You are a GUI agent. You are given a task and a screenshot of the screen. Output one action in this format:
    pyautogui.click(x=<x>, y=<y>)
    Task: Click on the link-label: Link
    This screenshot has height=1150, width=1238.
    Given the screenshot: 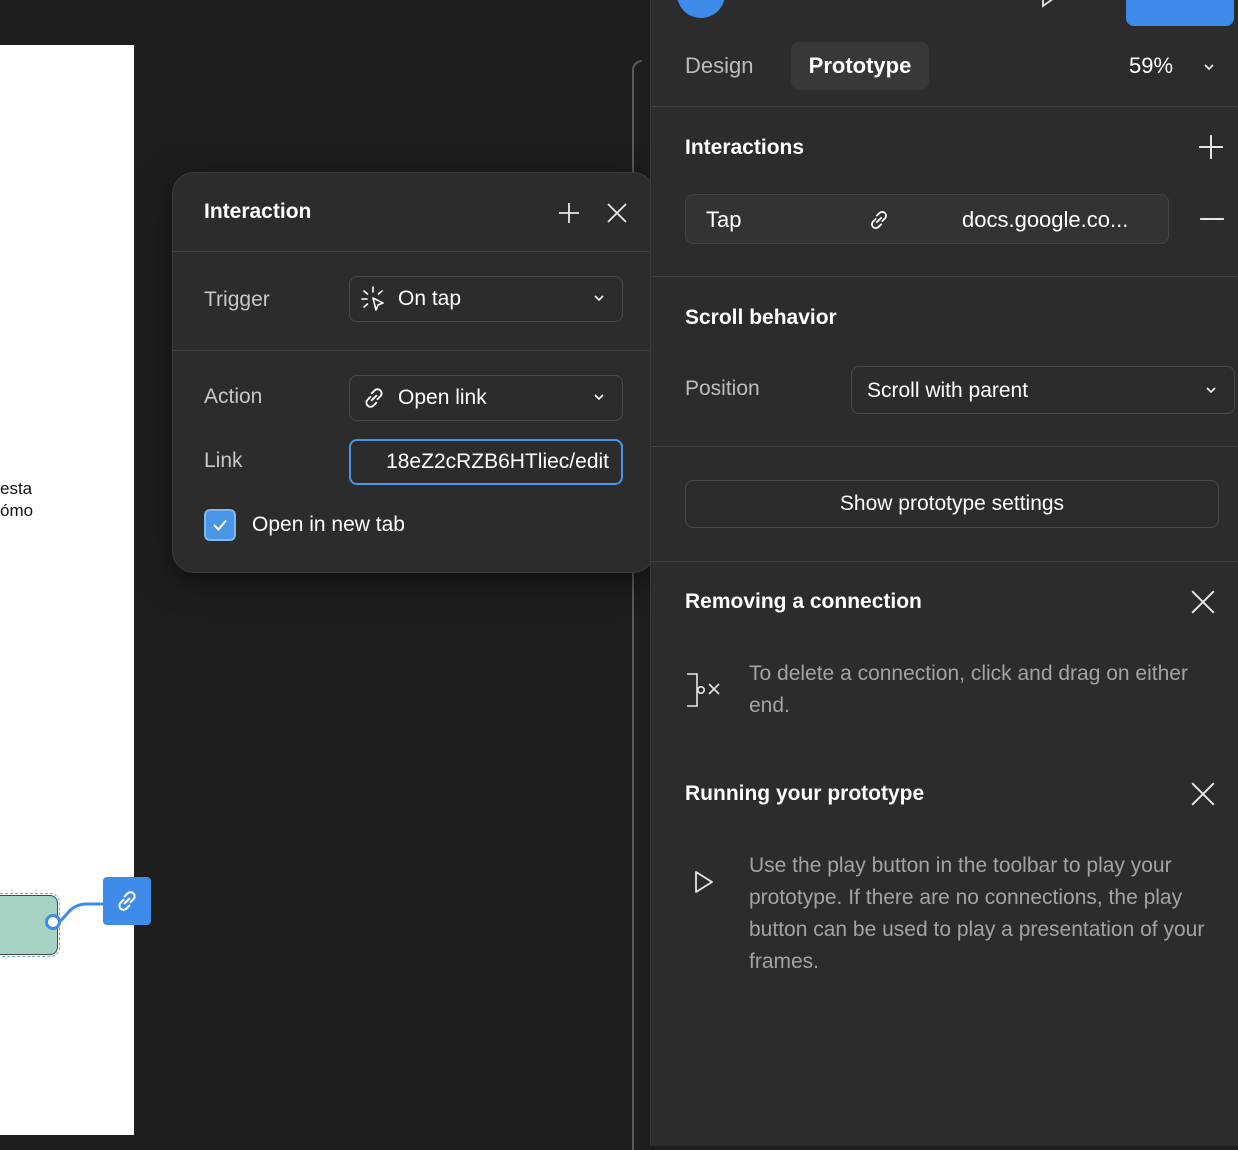 What is the action you would take?
    pyautogui.click(x=223, y=460)
    